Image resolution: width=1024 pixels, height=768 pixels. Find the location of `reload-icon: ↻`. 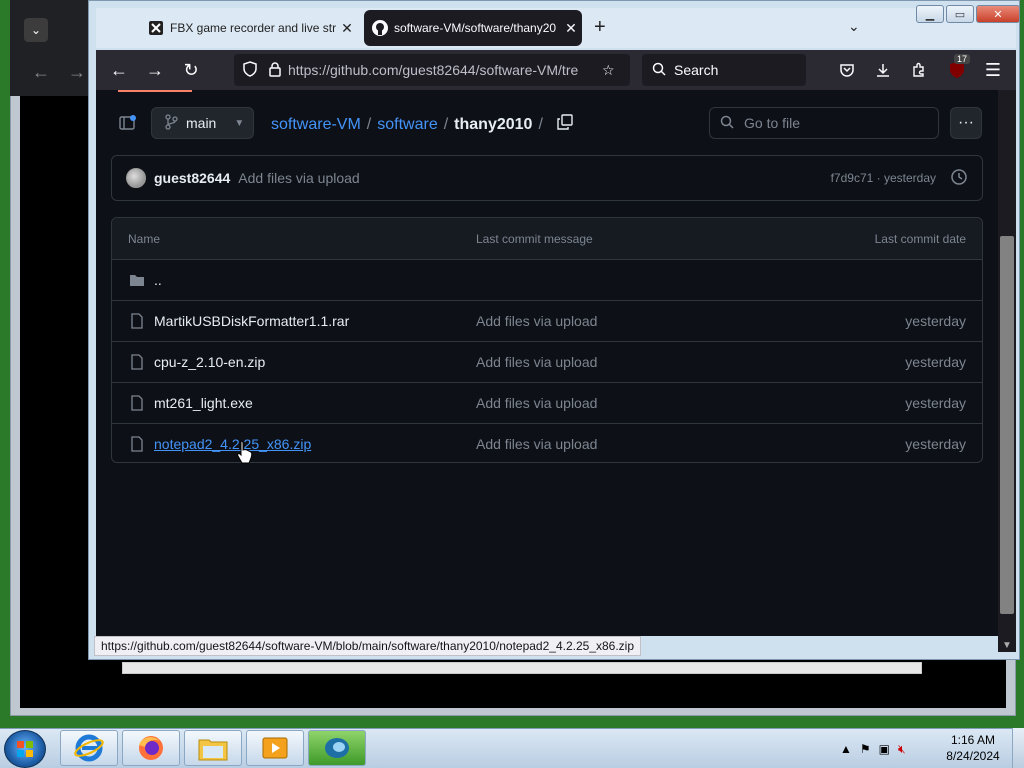

reload-icon: ↻ is located at coordinates (191, 70).